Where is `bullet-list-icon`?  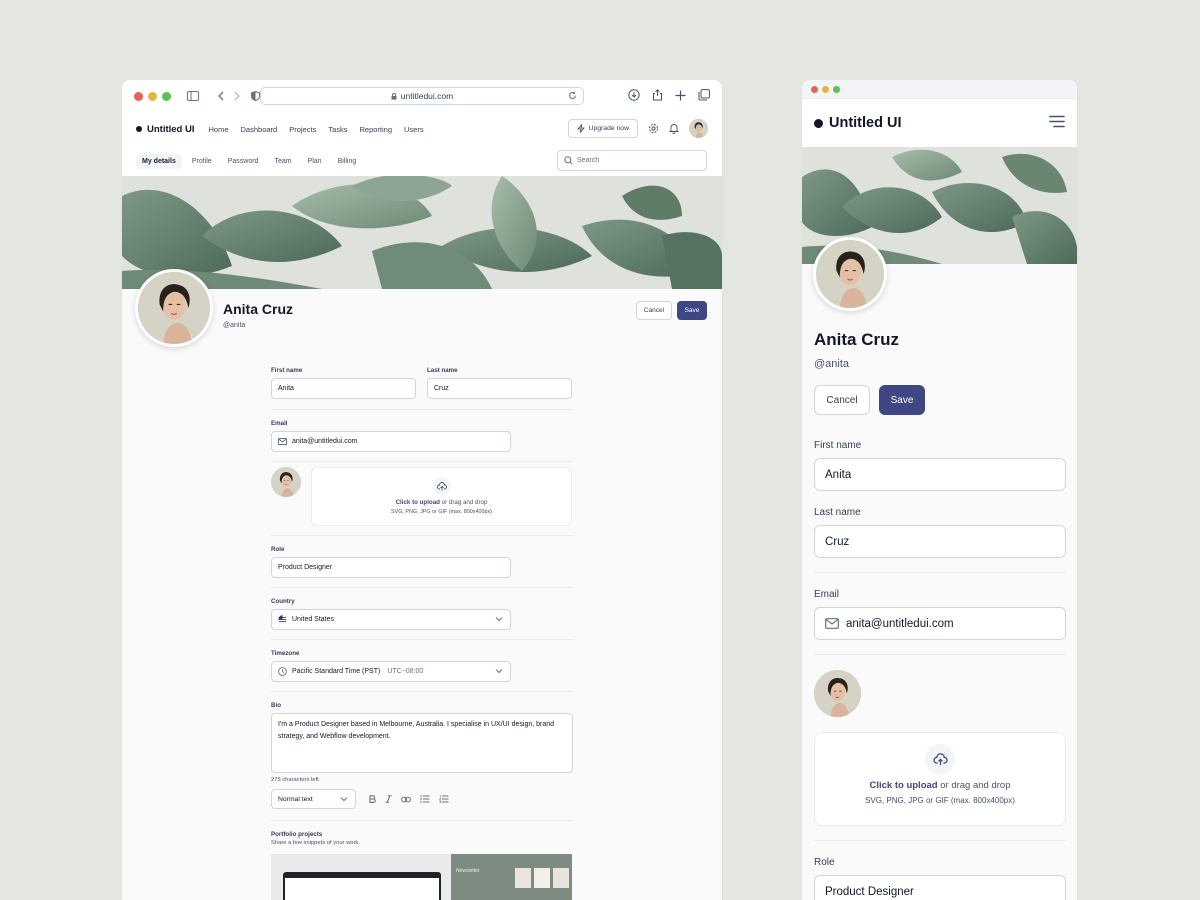
bullet-list-icon is located at coordinates (425, 799).